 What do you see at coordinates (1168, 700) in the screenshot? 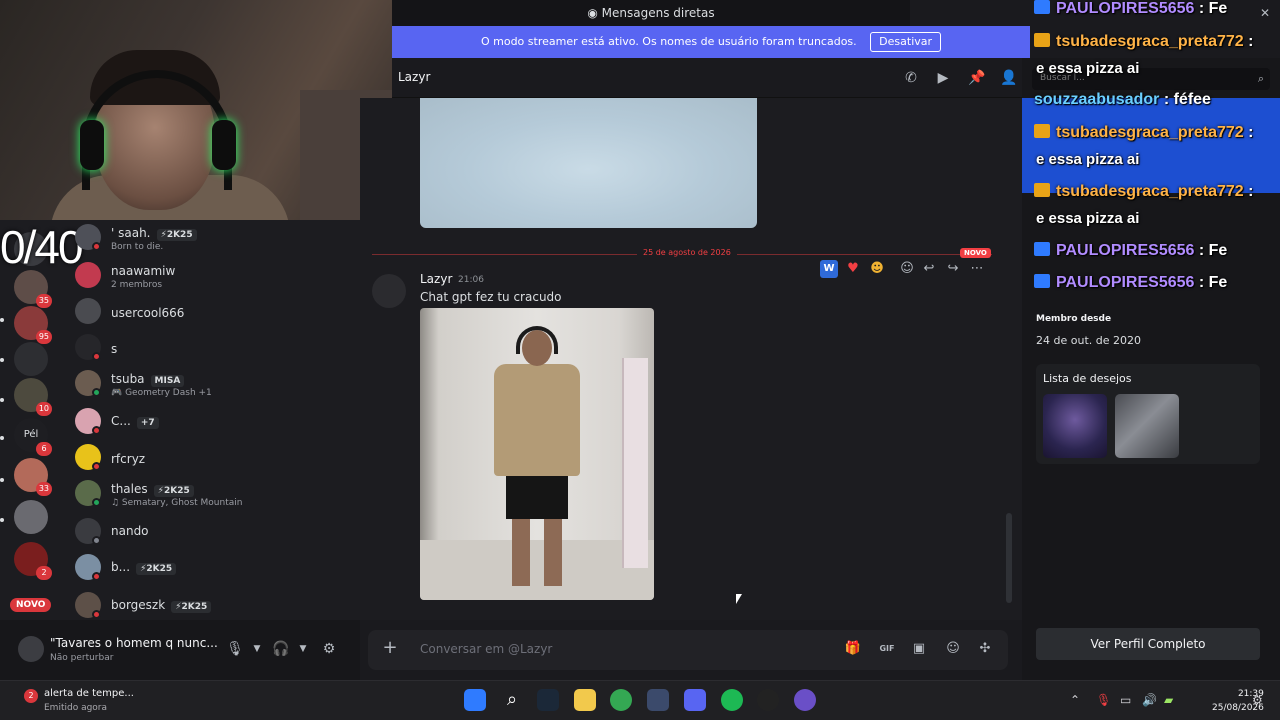
I see `battery-icon: ▰` at bounding box center [1168, 700].